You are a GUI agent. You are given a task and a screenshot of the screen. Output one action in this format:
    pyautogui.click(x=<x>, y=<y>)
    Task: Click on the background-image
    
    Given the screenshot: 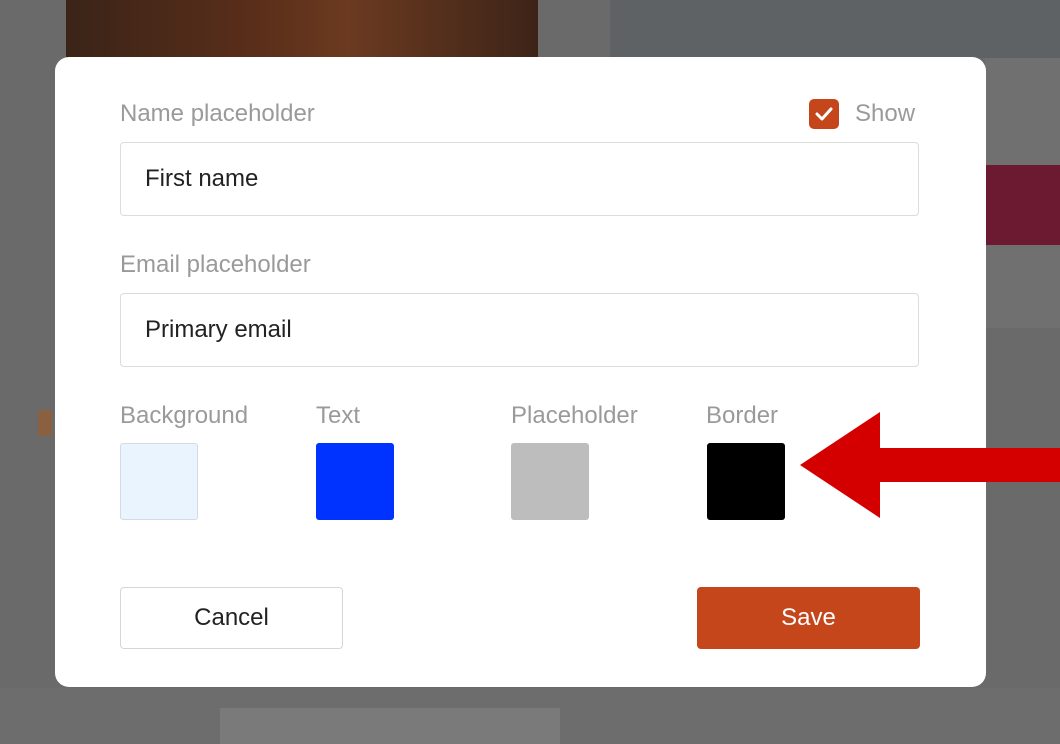 What is the action you would take?
    pyautogui.click(x=302, y=29)
    